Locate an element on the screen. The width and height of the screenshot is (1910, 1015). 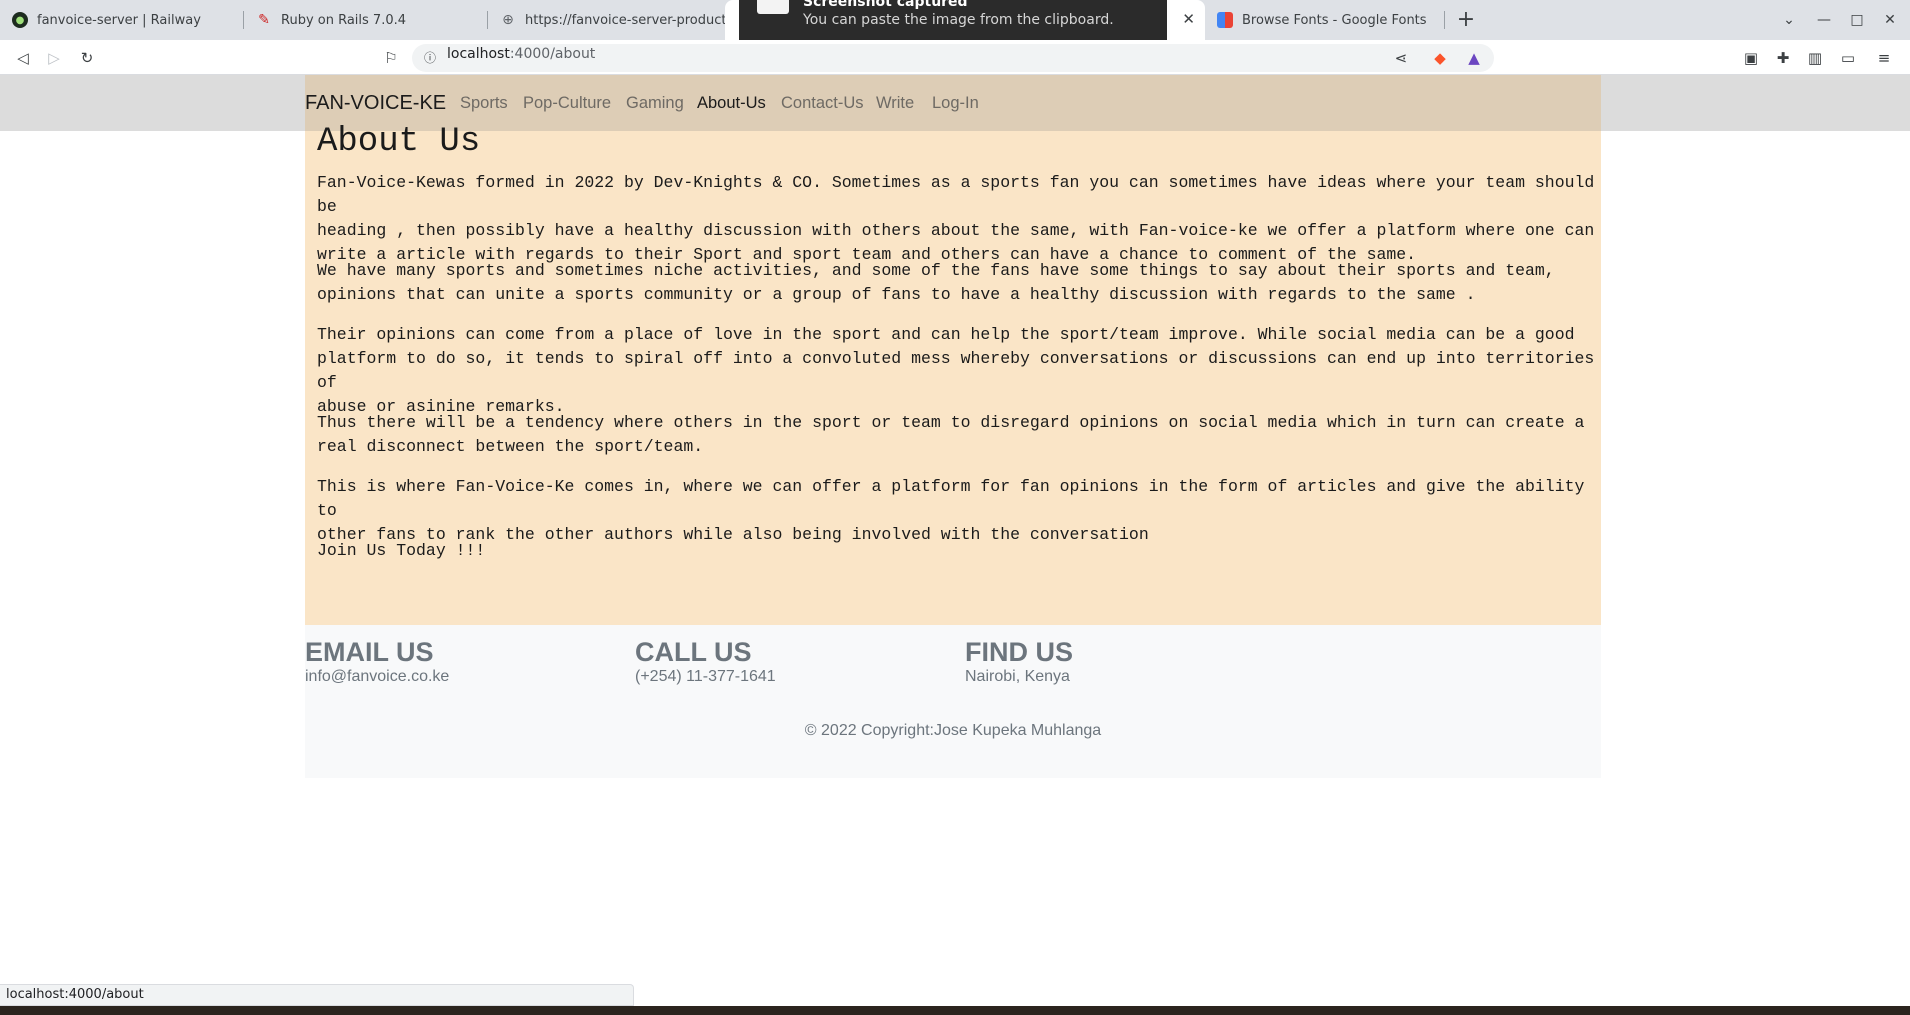
tab-title: fanvoice-server | Railway is located at coordinates (119, 20).